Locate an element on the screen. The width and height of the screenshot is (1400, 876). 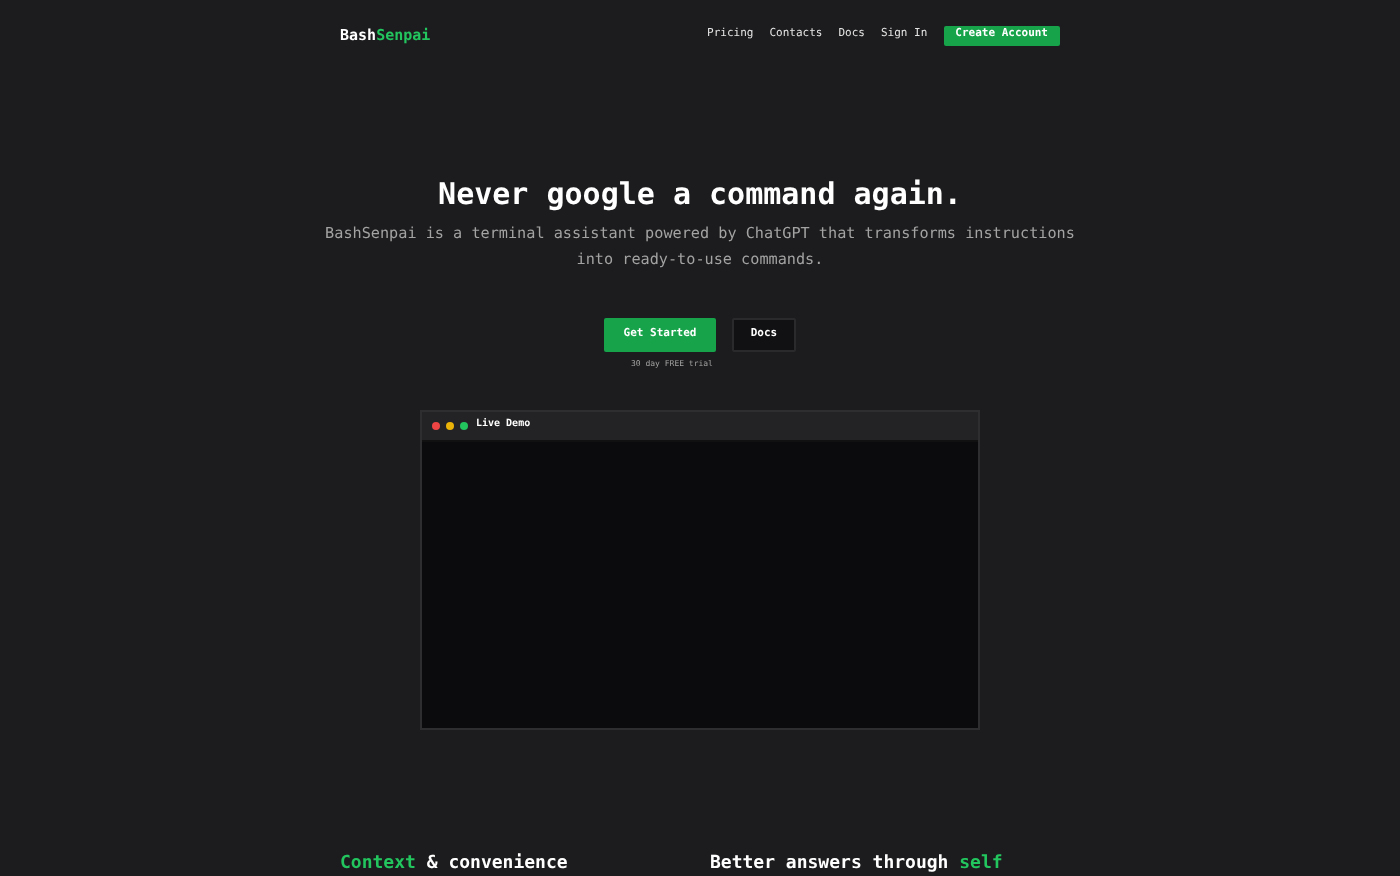
feature-heading: Context & convenience is located at coordinates (455, 865).